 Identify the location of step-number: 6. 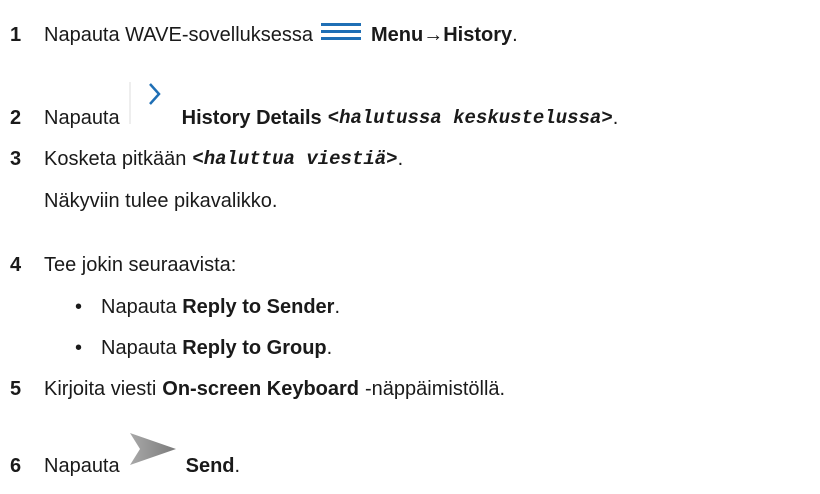
(16, 465).